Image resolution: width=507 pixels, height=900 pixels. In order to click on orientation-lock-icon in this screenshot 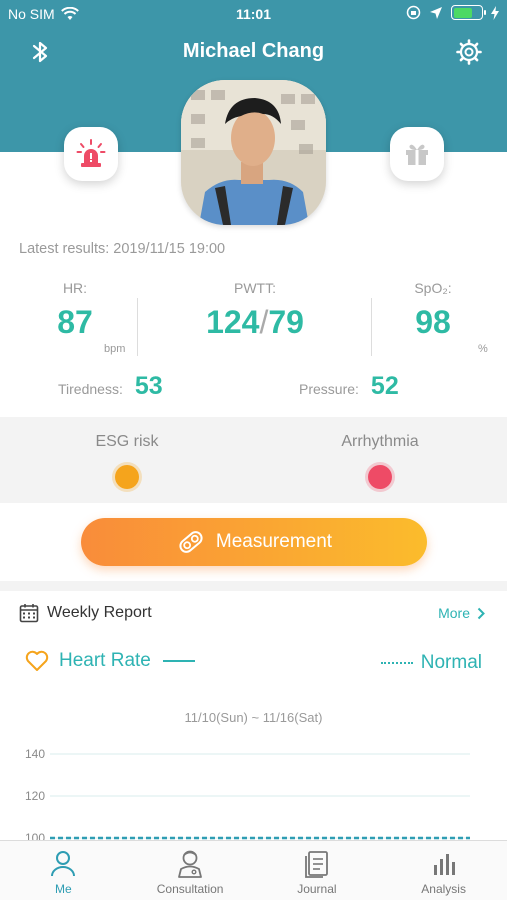, I will do `click(413, 12)`.